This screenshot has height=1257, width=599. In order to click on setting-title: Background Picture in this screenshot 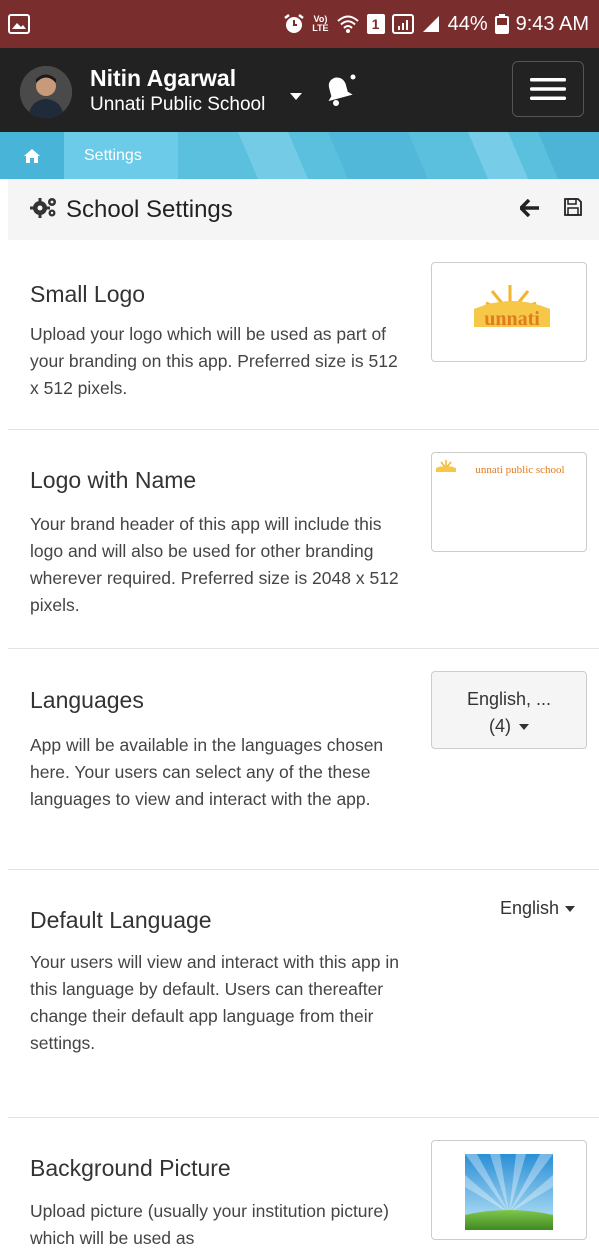, I will do `click(130, 1168)`.